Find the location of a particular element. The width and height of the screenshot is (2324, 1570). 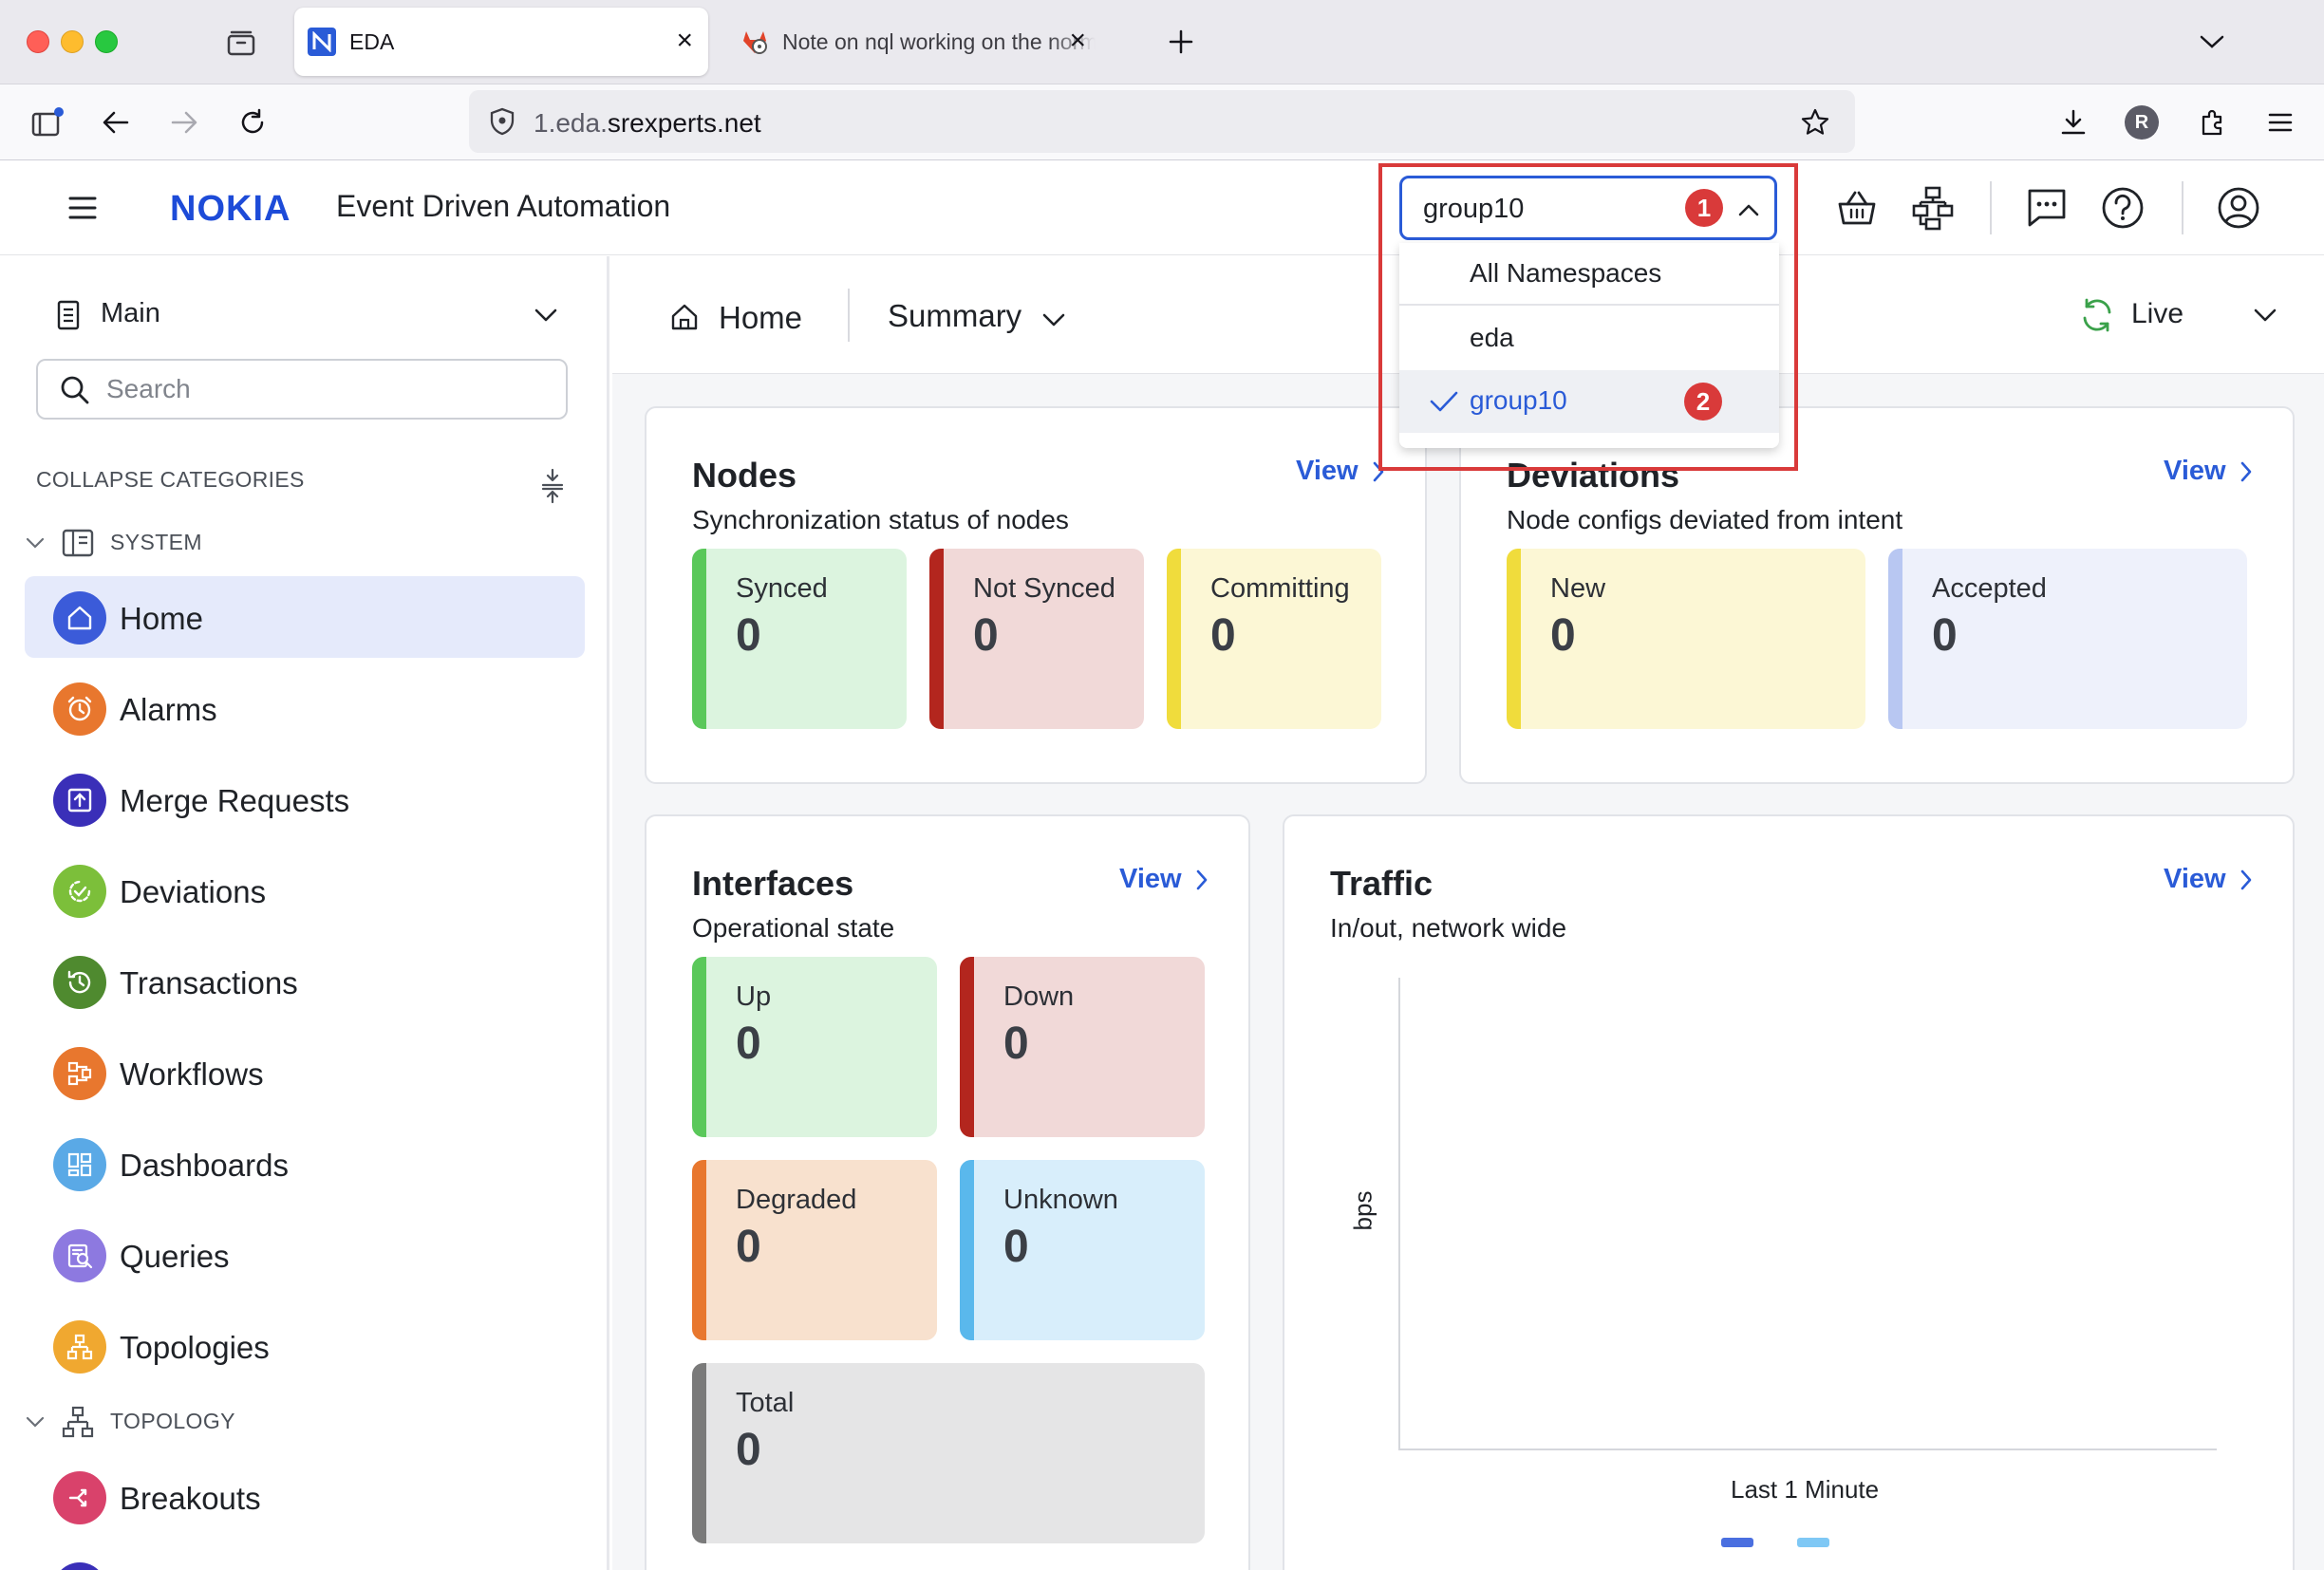

sidebar-item-label: Home is located at coordinates (162, 618).